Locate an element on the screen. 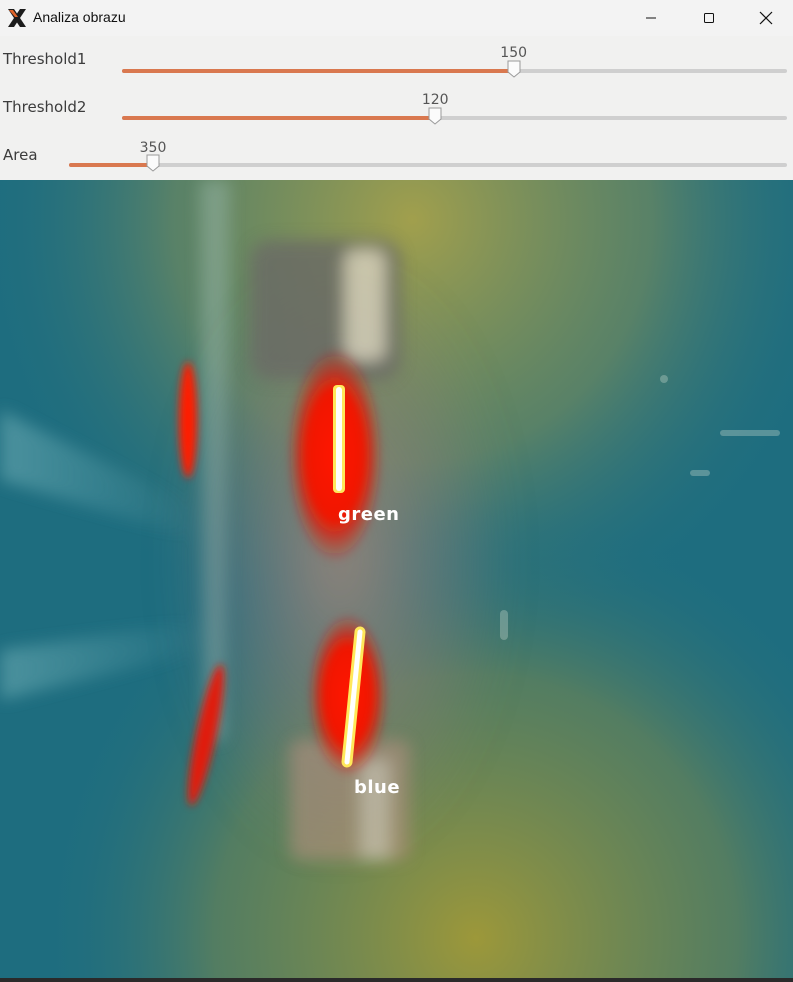 This screenshot has height=982, width=793. threshold1-slider is located at coordinates (454, 69).